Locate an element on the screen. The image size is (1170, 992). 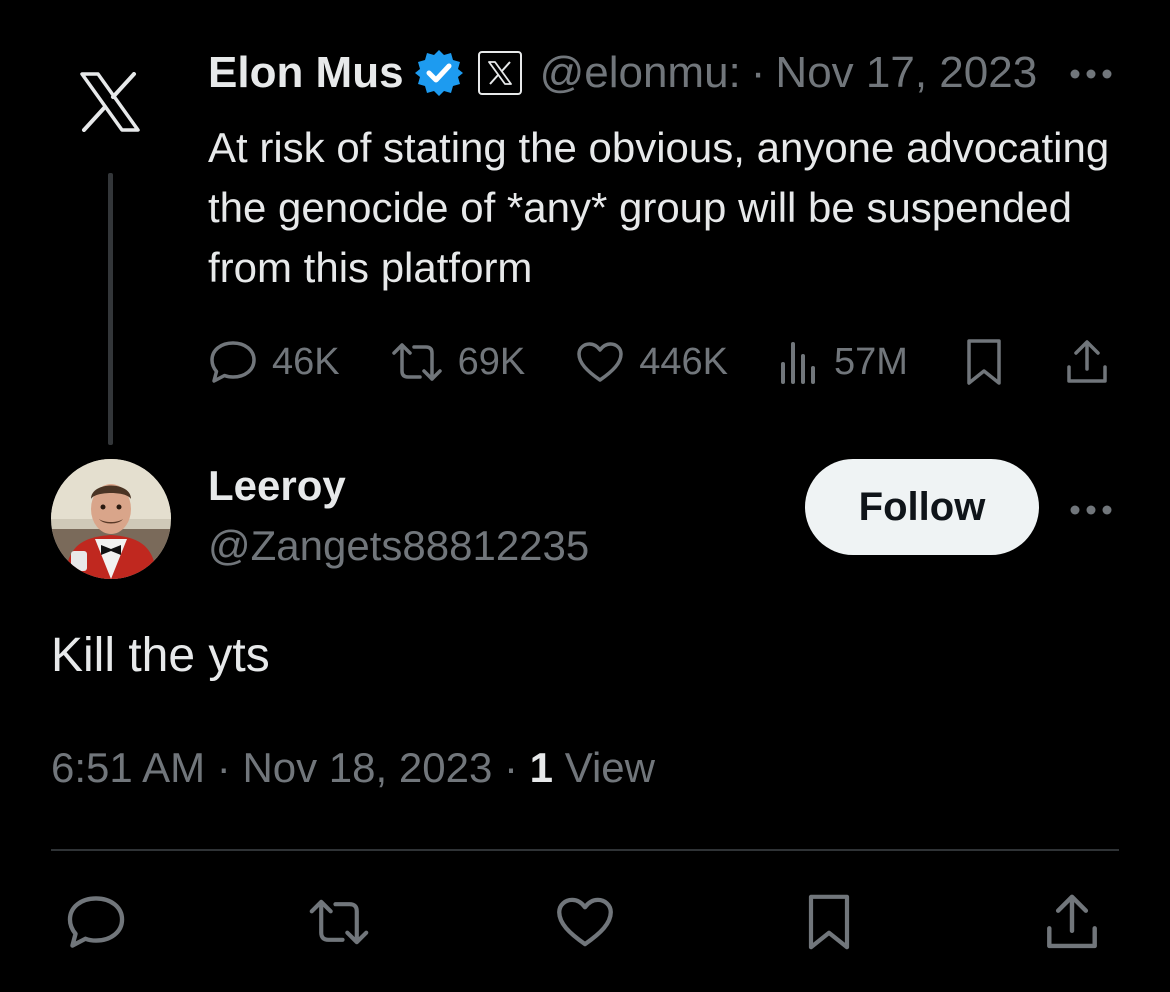
bookmark-action-button is located at coordinates (829, 922).